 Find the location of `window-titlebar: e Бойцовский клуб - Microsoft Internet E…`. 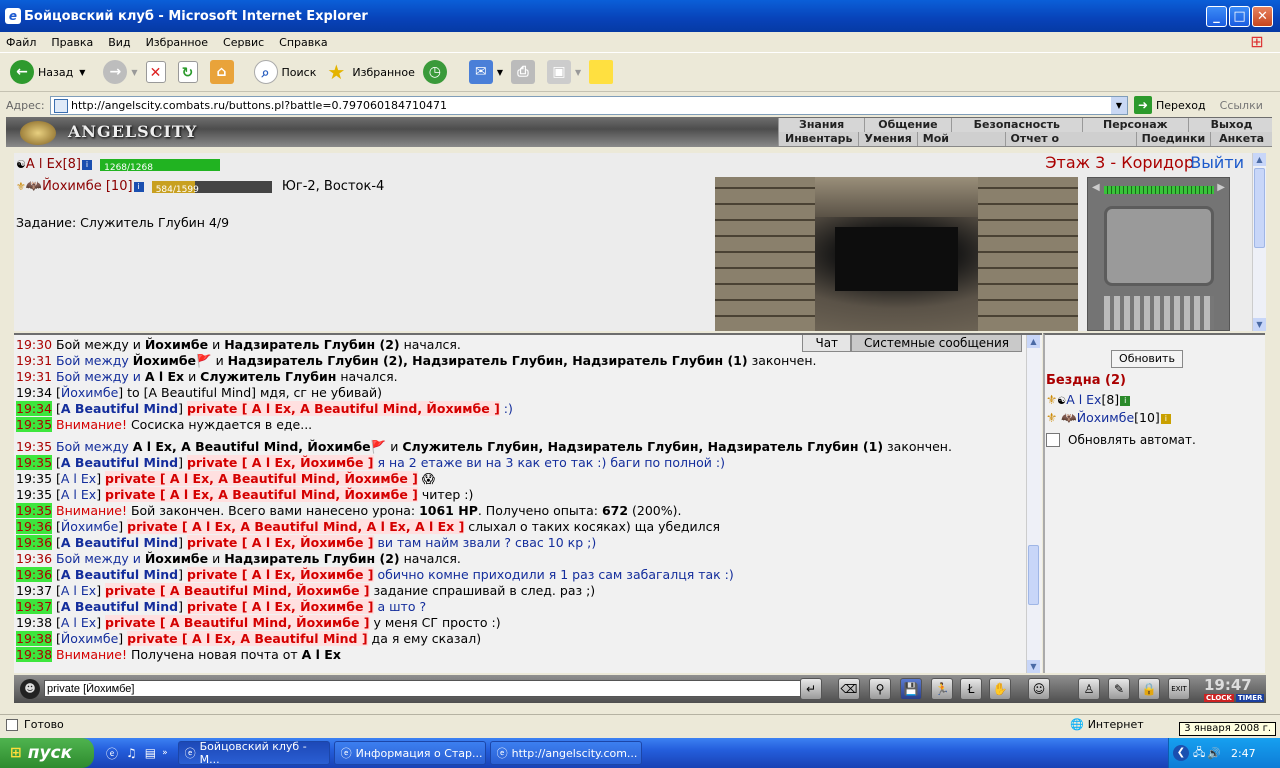

window-titlebar: e Бойцовский клуб - Microsoft Internet E… is located at coordinates (640, 16).